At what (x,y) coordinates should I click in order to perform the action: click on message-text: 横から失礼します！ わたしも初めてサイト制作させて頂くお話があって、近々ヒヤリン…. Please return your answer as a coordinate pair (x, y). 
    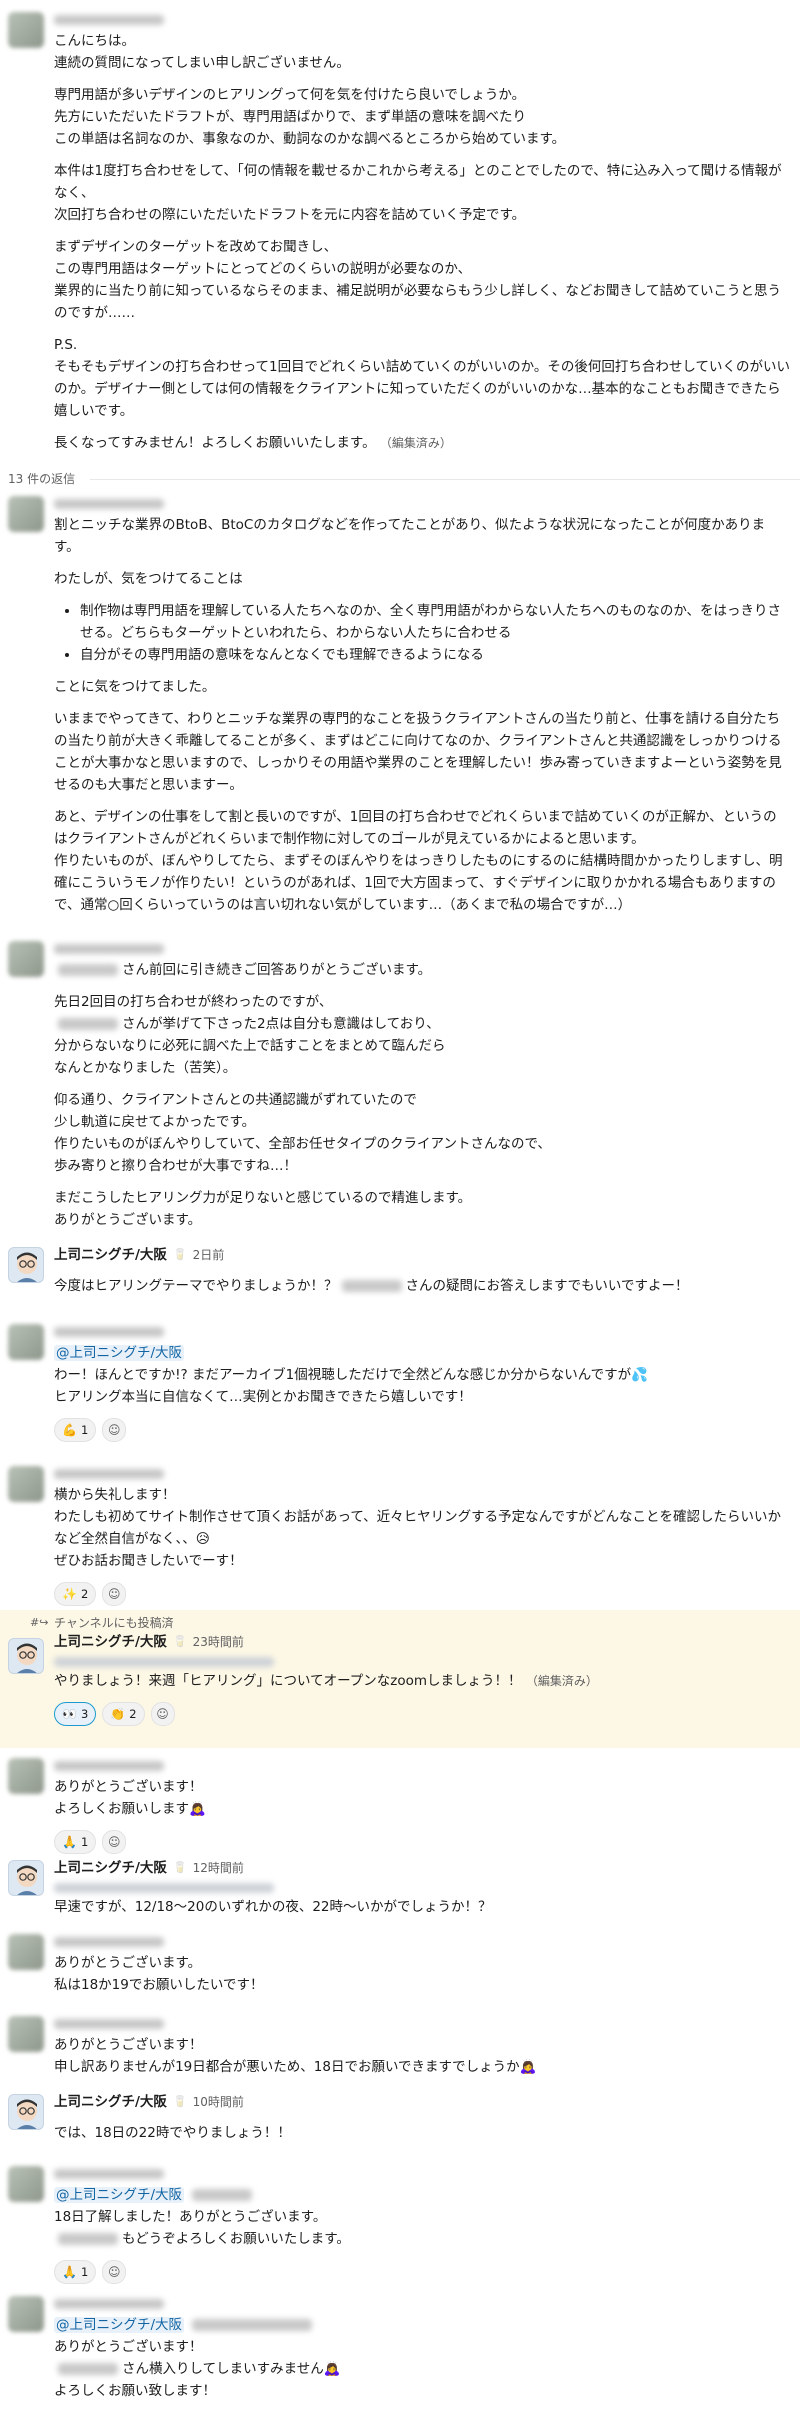
    Looking at the image, I should click on (417, 1528).